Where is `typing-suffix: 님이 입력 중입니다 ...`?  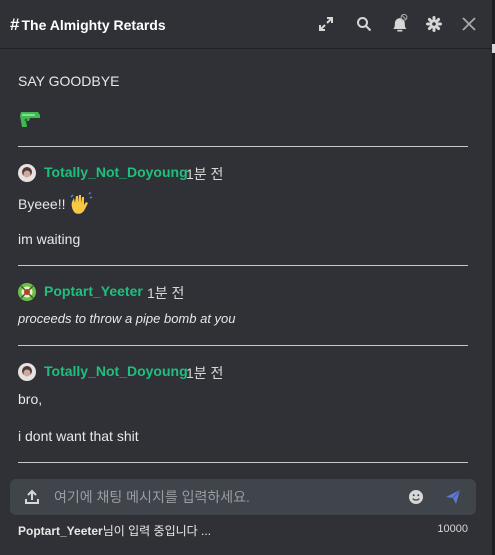
typing-suffix: 님이 입력 중입니다 ... is located at coordinates (157, 531).